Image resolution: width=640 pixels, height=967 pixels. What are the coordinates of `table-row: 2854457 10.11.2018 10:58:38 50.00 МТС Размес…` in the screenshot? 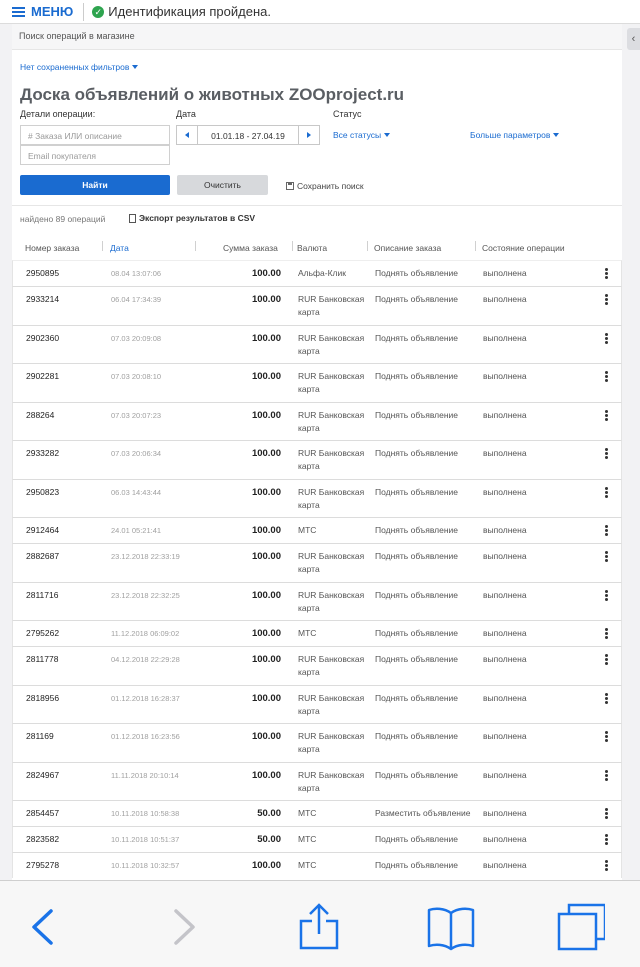 It's located at (317, 813).